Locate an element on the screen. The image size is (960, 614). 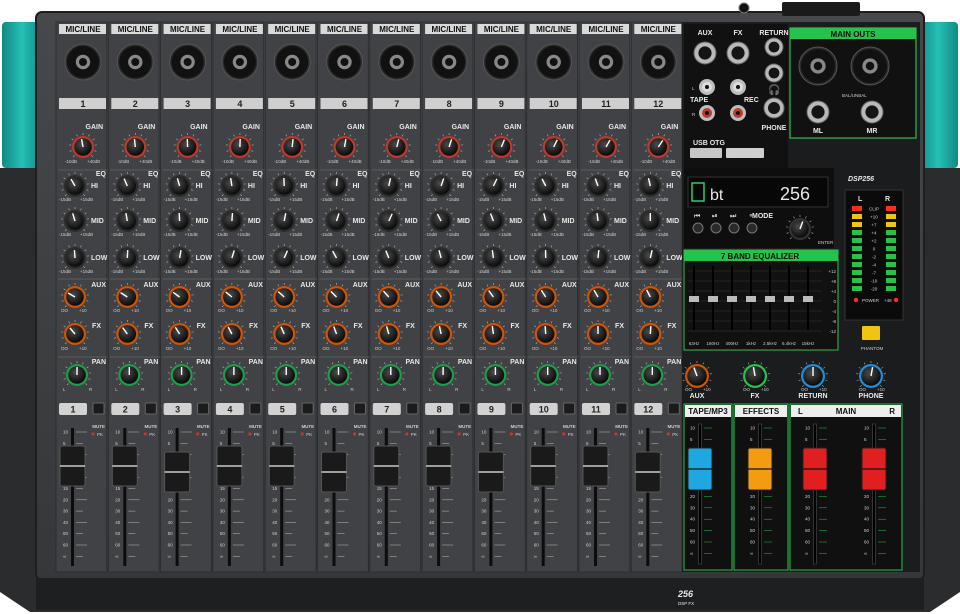
input-label: MIC/LINE is located at coordinates (188, 29).